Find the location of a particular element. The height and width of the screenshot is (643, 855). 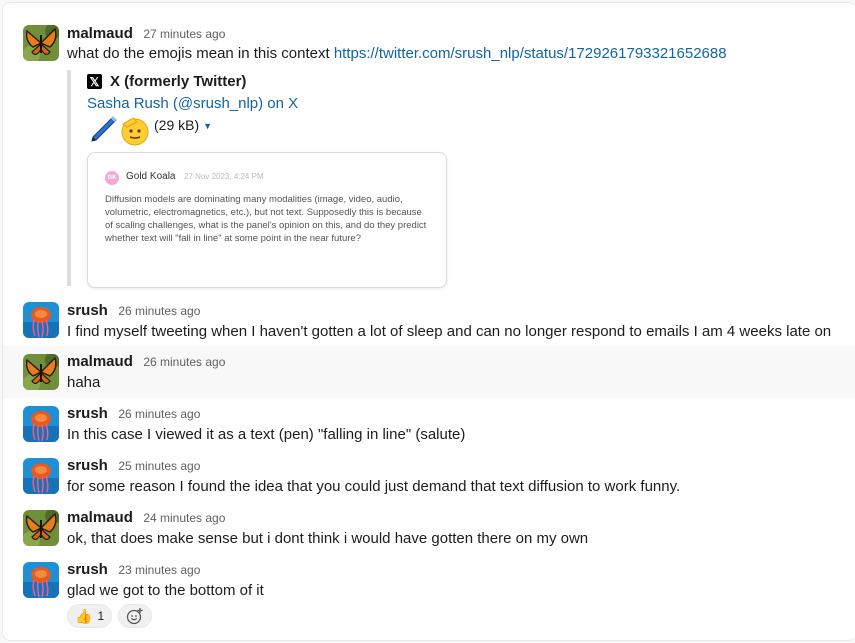

reaction-count: 1 is located at coordinates (101, 616).